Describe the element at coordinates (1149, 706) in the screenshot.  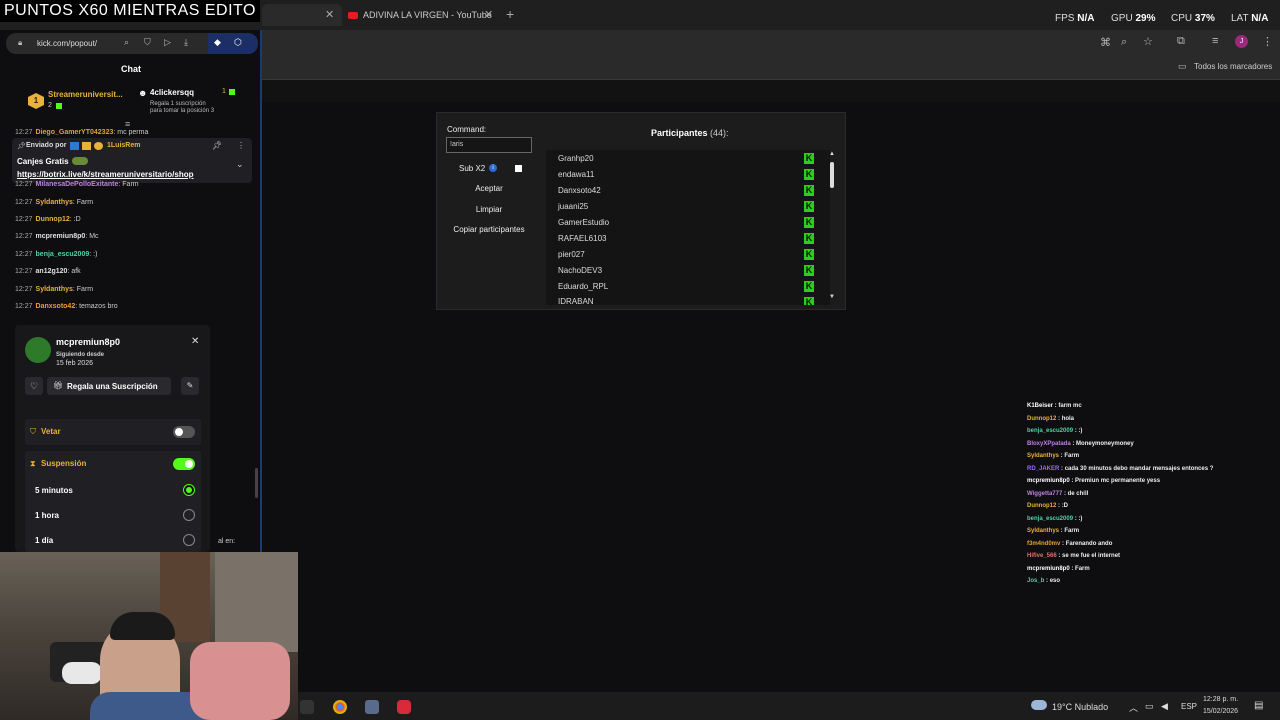
I see `network-icon: ▭` at that location.